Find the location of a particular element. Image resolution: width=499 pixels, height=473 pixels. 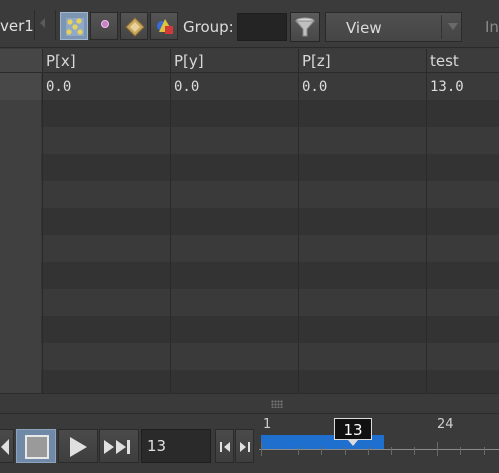

row-header-corner is located at coordinates (21, 61).